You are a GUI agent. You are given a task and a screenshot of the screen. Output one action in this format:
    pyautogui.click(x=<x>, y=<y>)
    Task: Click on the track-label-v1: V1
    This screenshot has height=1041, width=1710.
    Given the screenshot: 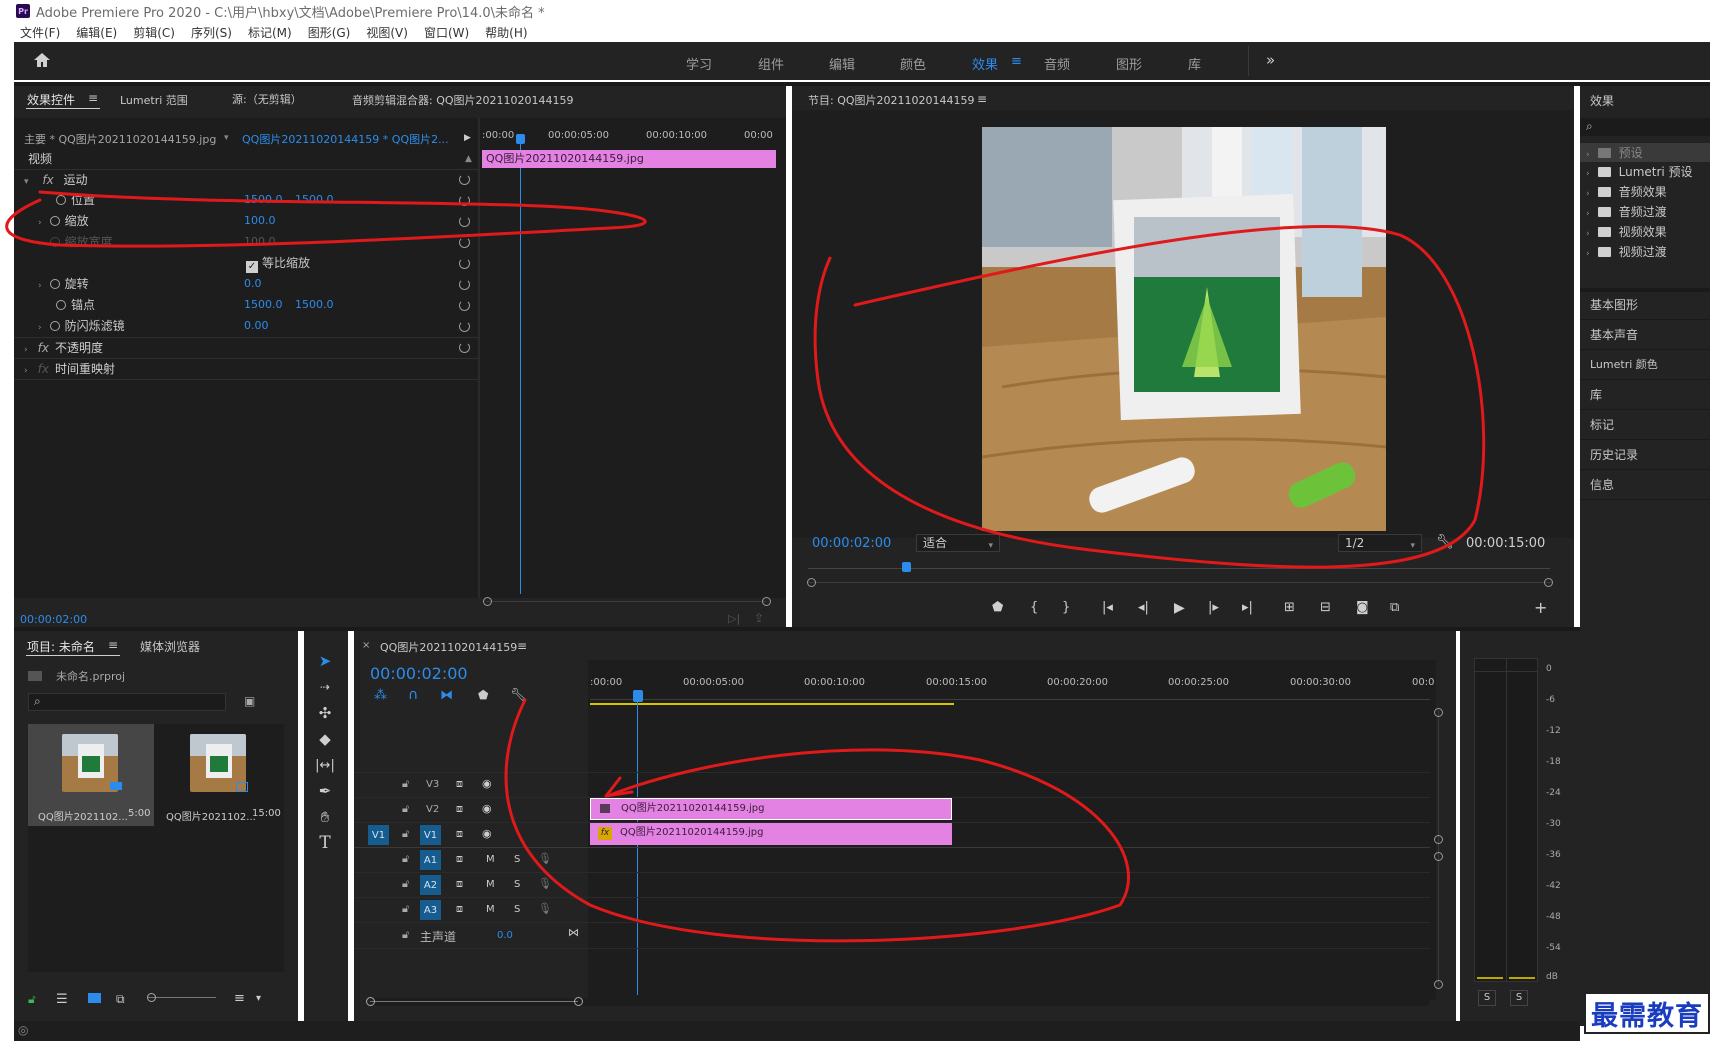 What is the action you would take?
    pyautogui.click(x=430, y=835)
    